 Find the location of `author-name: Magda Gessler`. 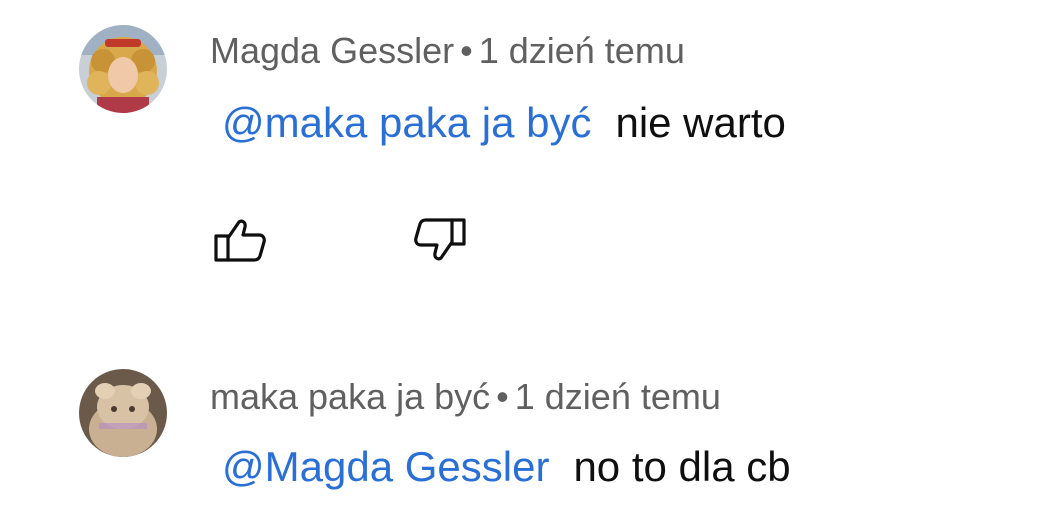

author-name: Magda Gessler is located at coordinates (332, 50).